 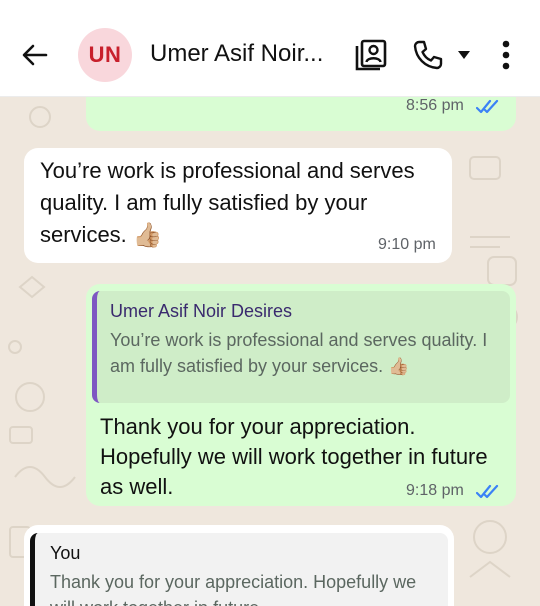 I want to click on back-arrow-icon, so click(x=35, y=55).